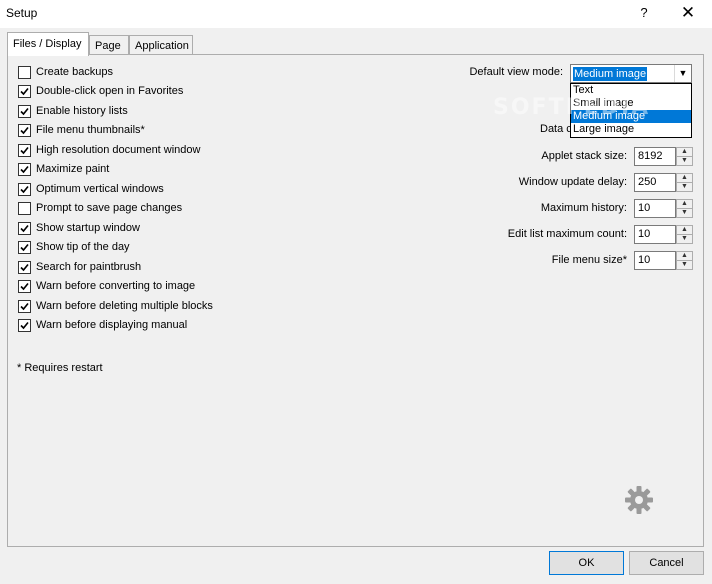  Describe the element at coordinates (666, 563) in the screenshot. I see `cancel-button: Cancel` at that location.